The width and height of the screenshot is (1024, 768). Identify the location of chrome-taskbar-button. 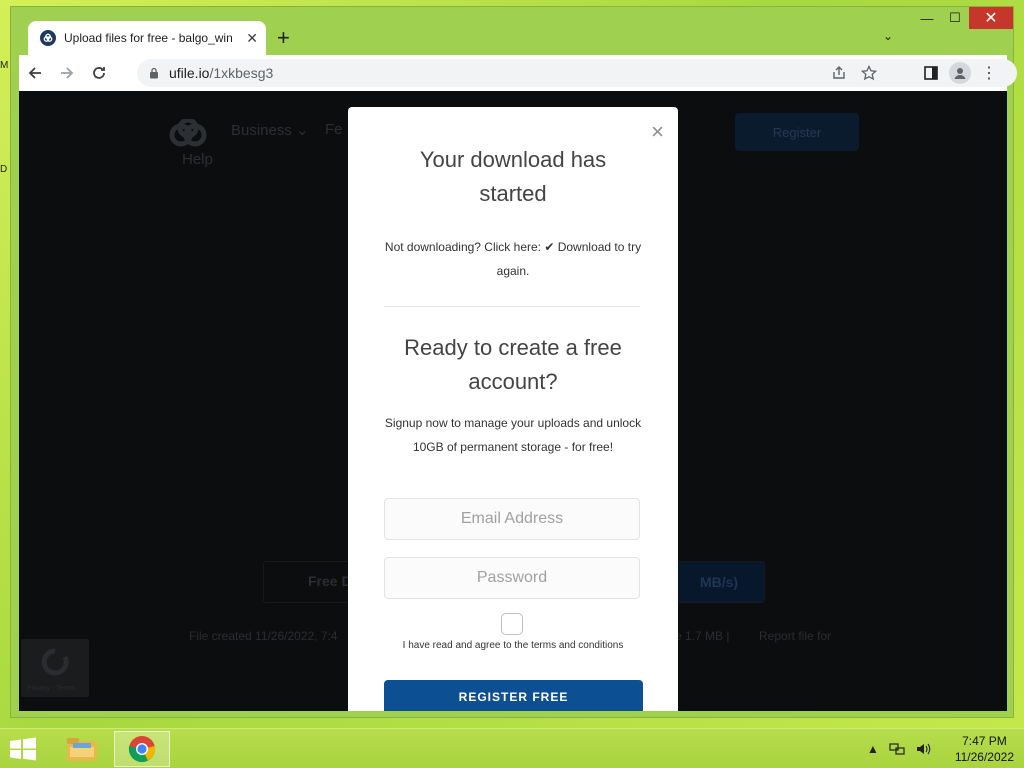
(142, 749).